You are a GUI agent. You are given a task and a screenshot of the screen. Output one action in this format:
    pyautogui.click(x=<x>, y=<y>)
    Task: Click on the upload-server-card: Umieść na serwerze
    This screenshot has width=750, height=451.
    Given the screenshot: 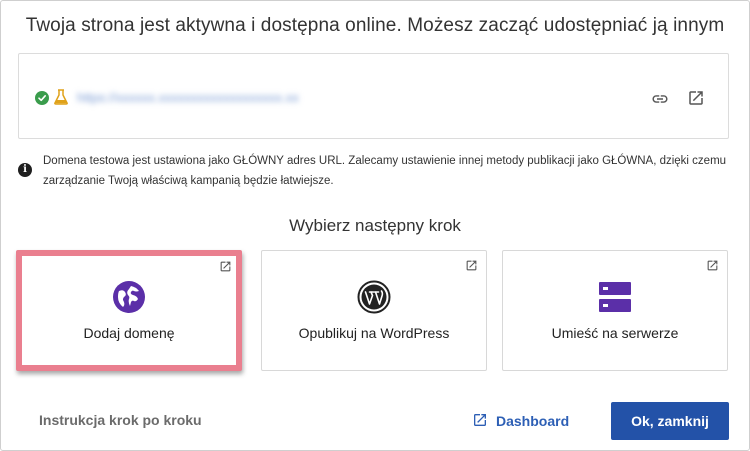 What is the action you would take?
    pyautogui.click(x=615, y=310)
    